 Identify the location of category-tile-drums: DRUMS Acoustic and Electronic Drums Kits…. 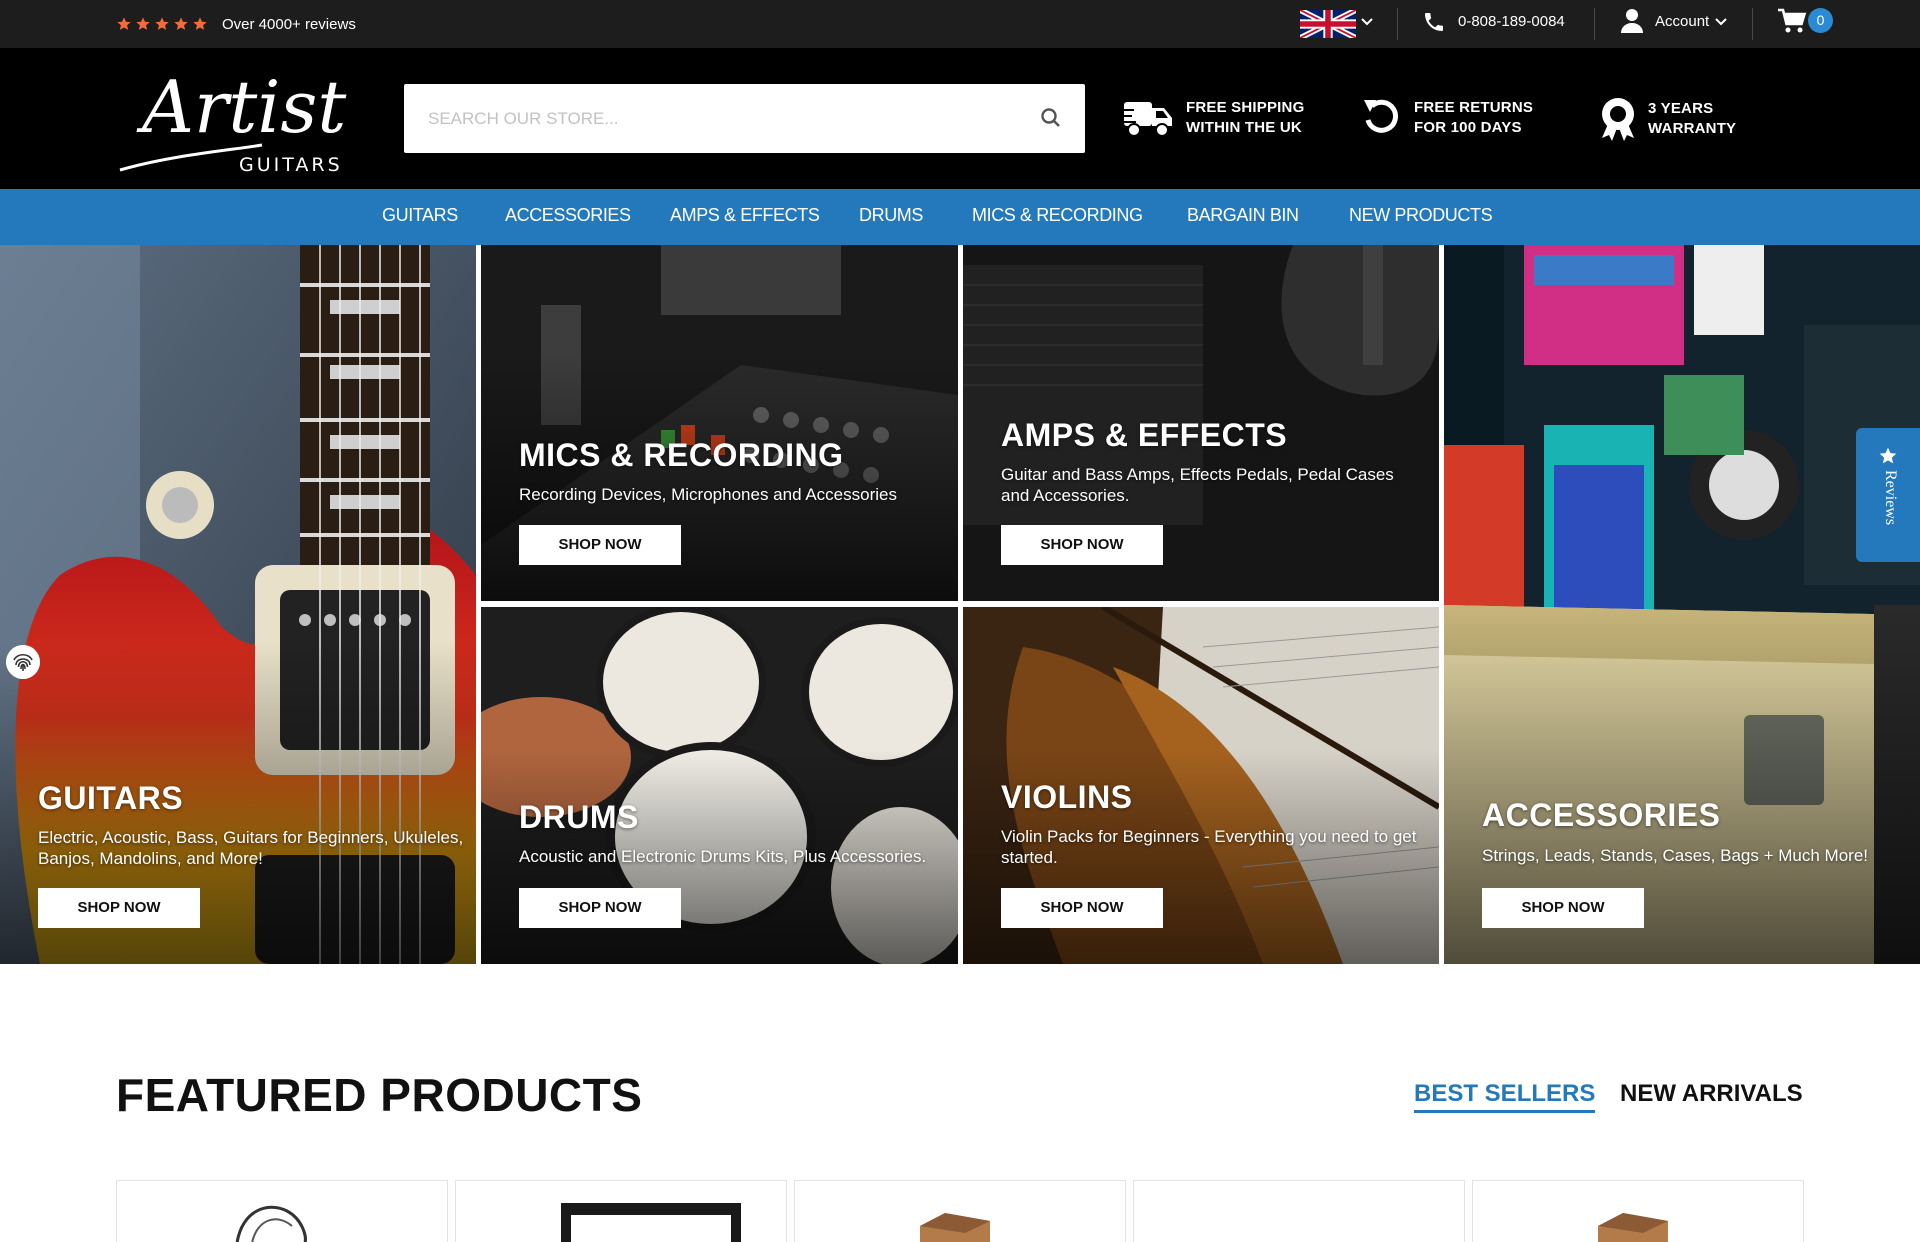
(719, 785).